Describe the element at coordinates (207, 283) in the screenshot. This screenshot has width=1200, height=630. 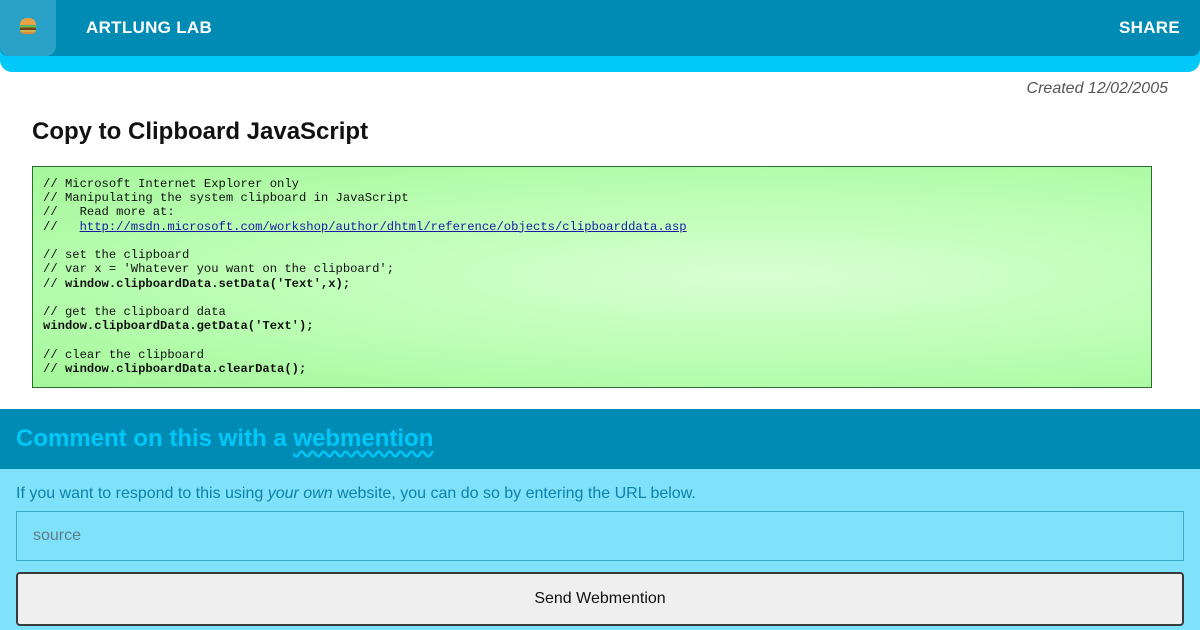
I see `code-statement: window.clipboardData.setData('Text',x);` at that location.